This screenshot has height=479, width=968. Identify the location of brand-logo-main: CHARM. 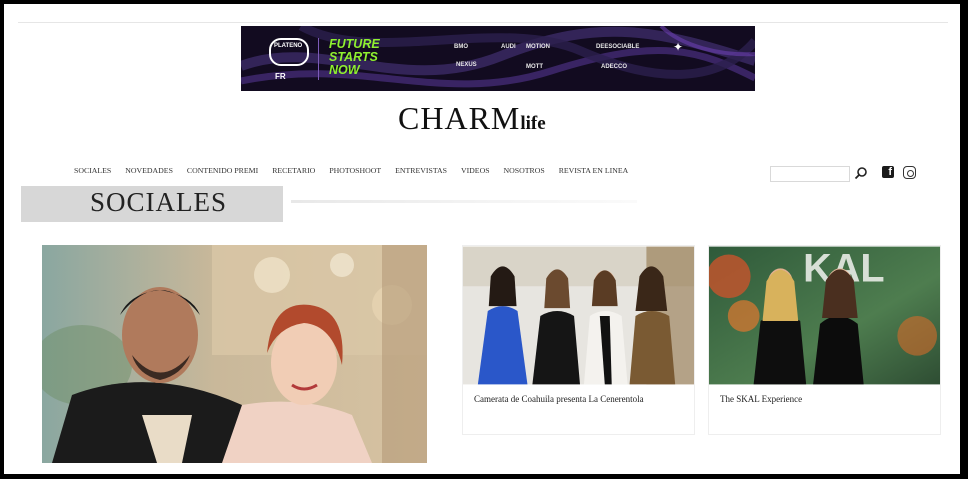
(459, 118).